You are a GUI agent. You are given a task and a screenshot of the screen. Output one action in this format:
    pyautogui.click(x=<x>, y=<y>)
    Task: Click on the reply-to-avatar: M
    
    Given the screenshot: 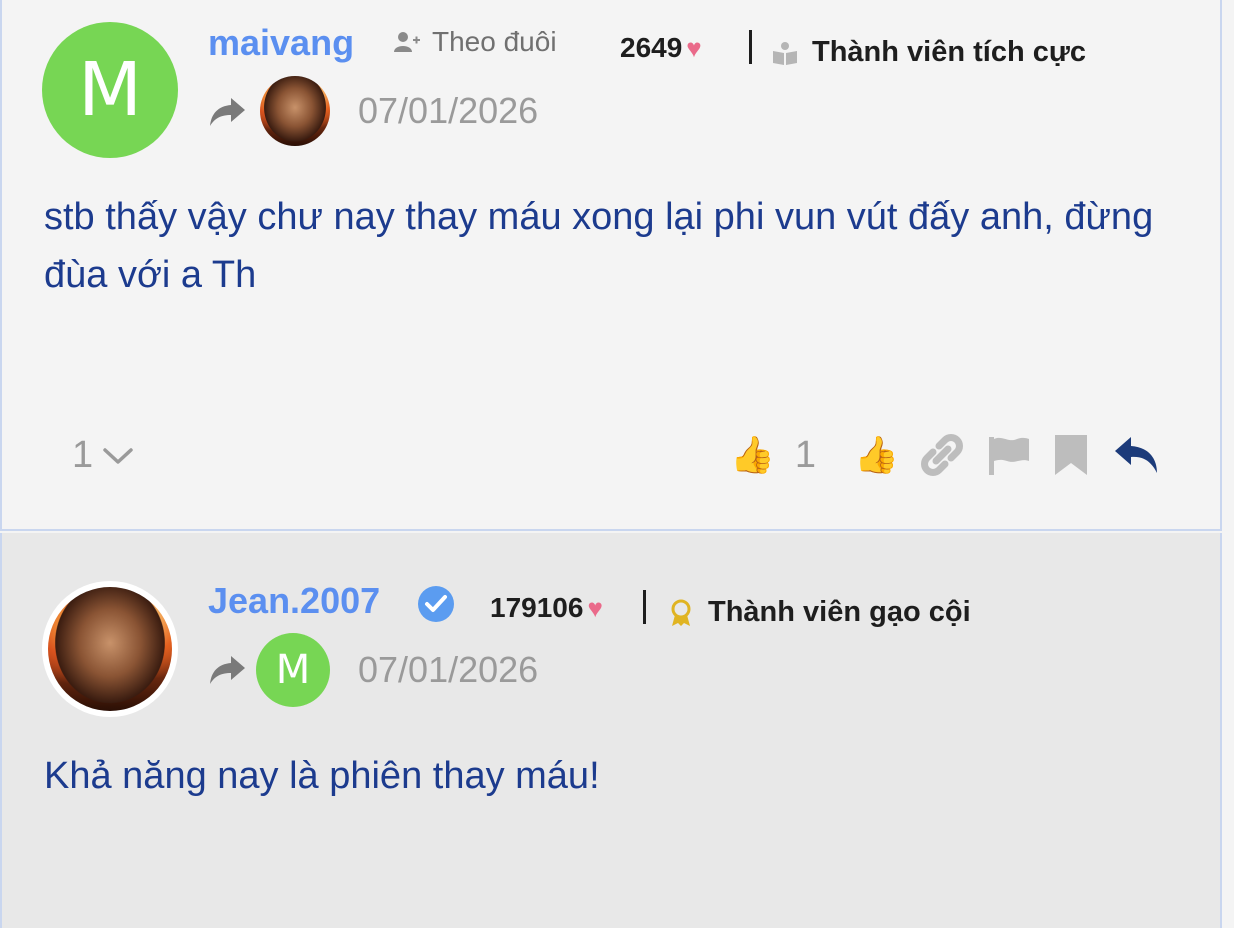 What is the action you would take?
    pyautogui.click(x=293, y=670)
    